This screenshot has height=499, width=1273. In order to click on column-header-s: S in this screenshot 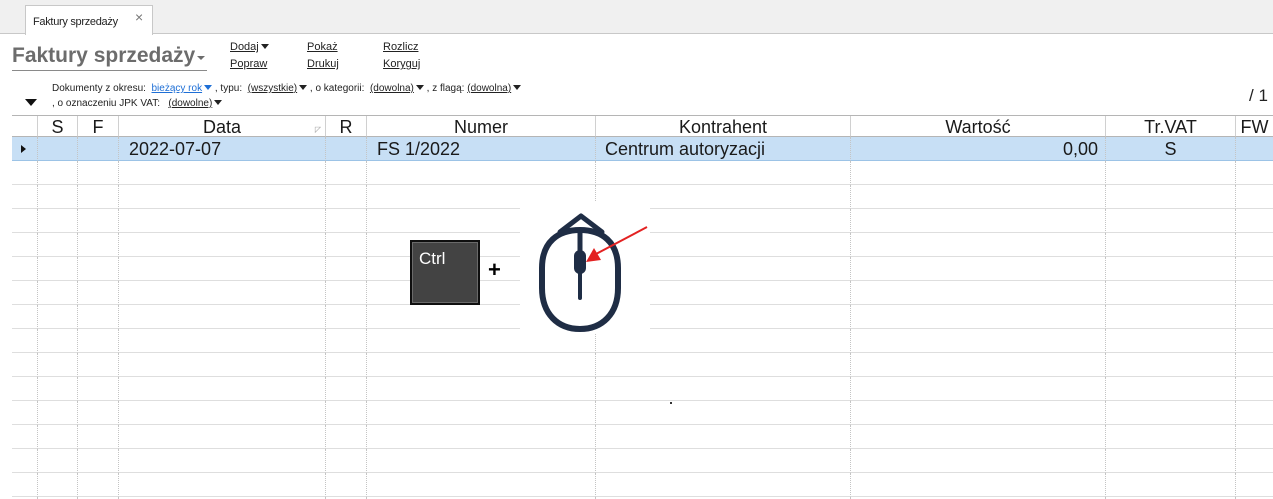, I will do `click(58, 126)`.